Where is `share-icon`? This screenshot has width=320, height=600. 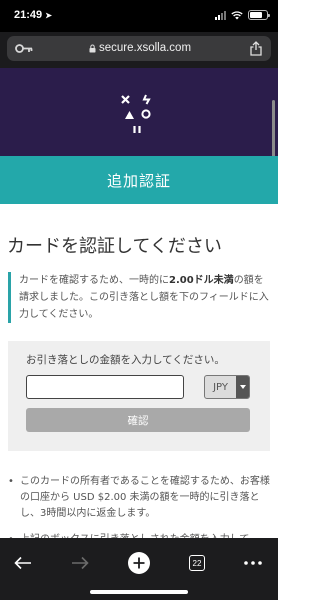
share-icon is located at coordinates (256, 48).